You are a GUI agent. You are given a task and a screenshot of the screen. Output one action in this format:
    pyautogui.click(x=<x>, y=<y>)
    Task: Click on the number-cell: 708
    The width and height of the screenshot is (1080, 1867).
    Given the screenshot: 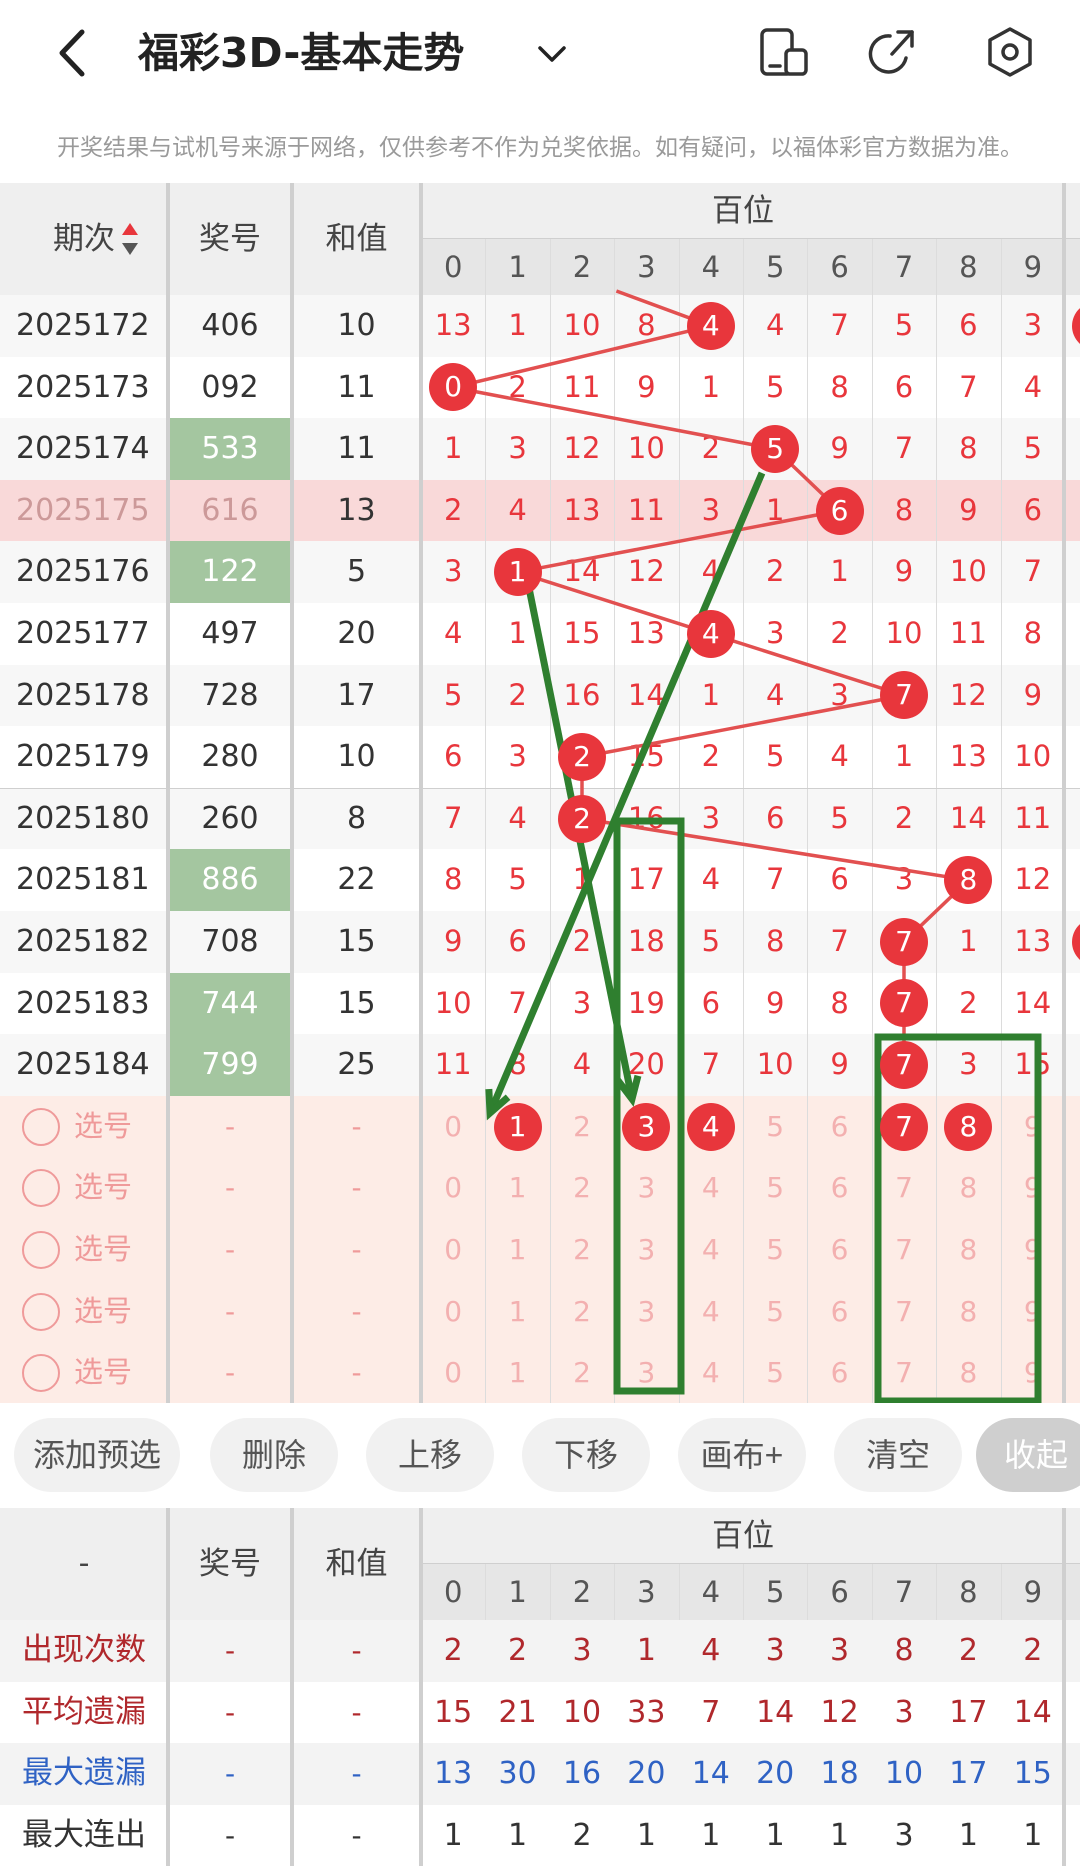 What is the action you would take?
    pyautogui.click(x=230, y=941)
    